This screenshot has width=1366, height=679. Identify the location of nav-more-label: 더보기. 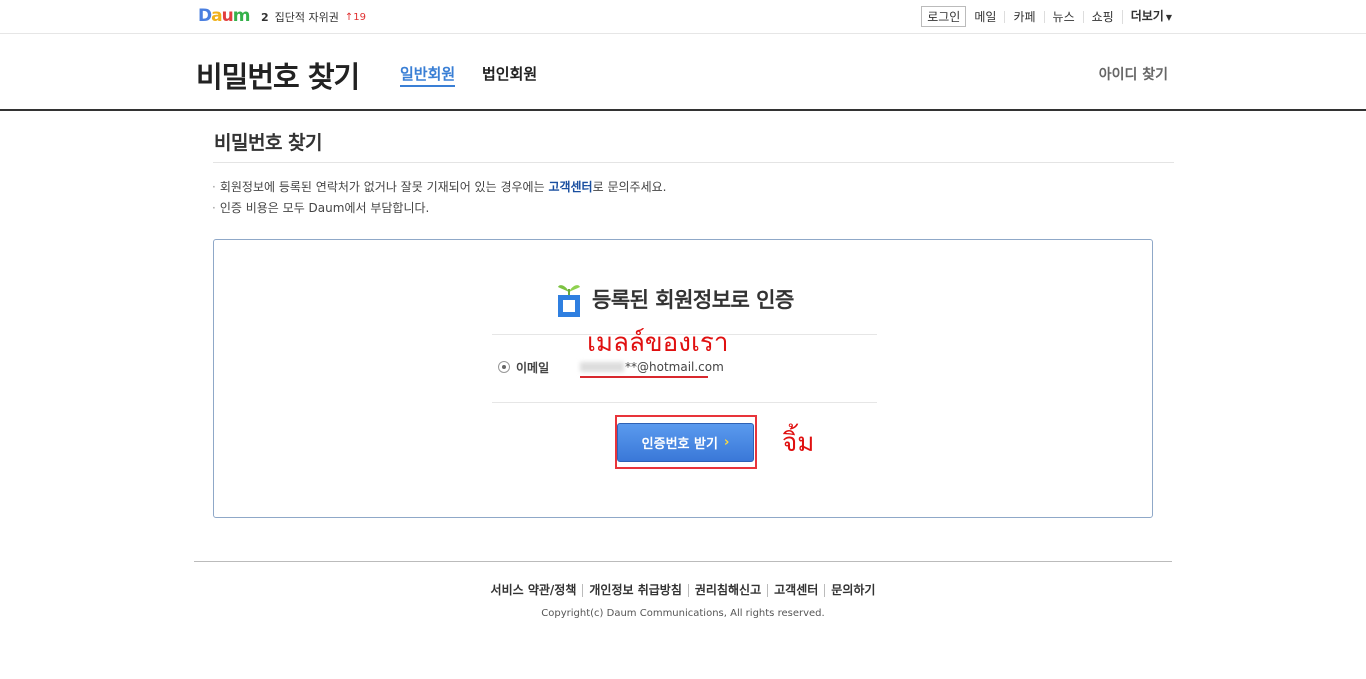
(1147, 15).